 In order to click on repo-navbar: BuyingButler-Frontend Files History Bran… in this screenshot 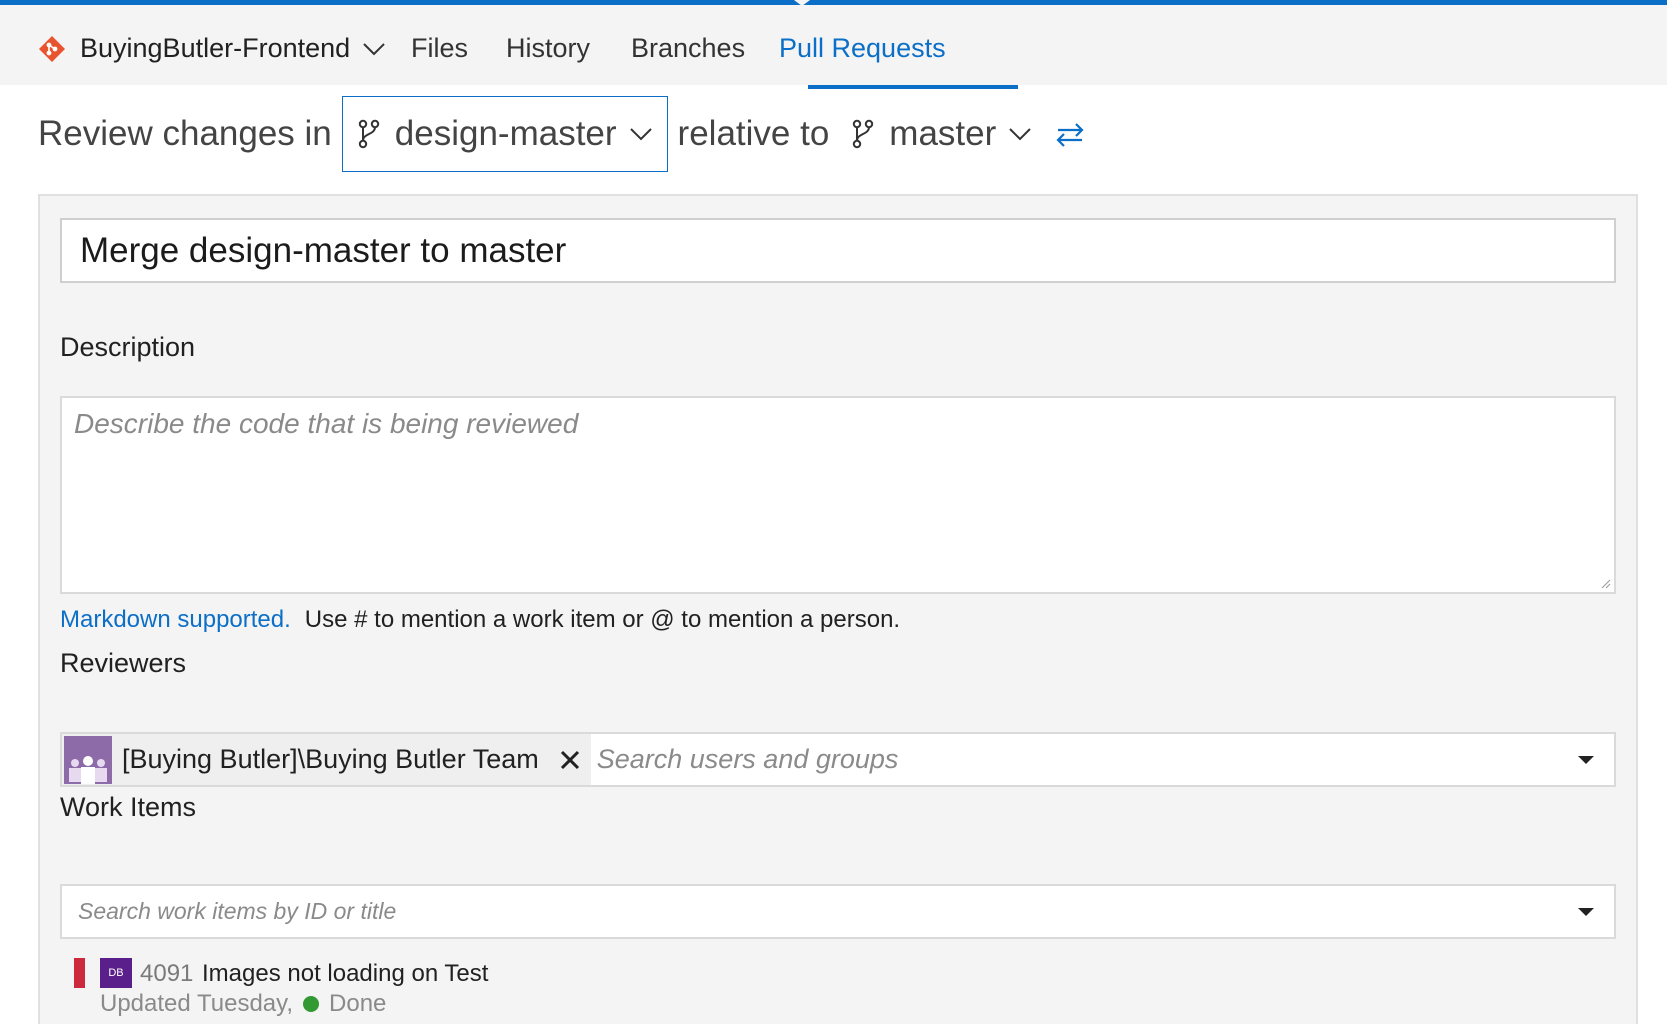, I will do `click(833, 47)`.